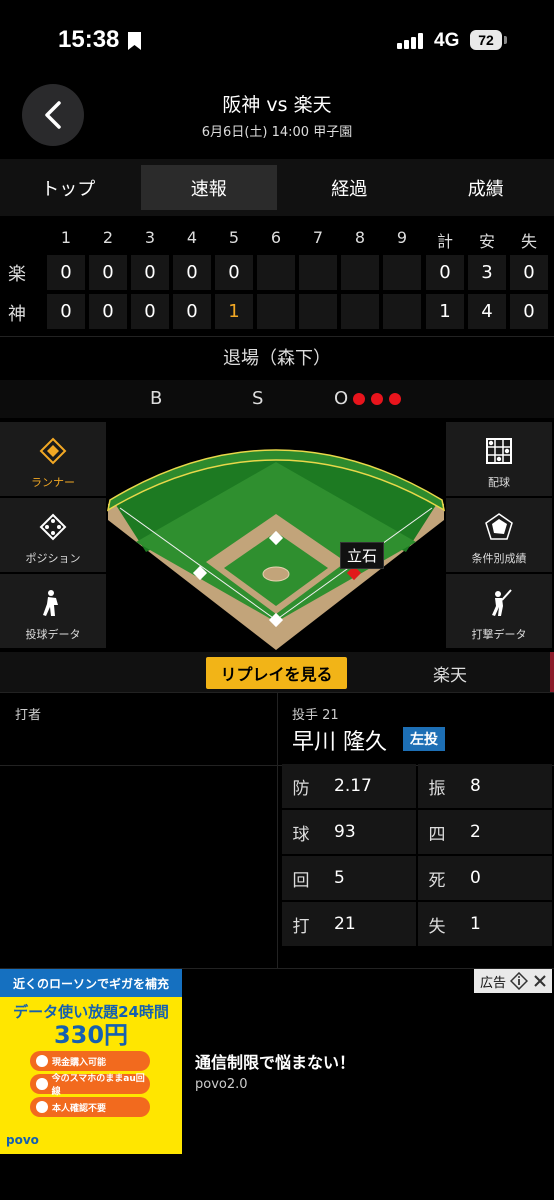 The height and width of the screenshot is (1200, 554). I want to click on strike-label: S, so click(258, 398).